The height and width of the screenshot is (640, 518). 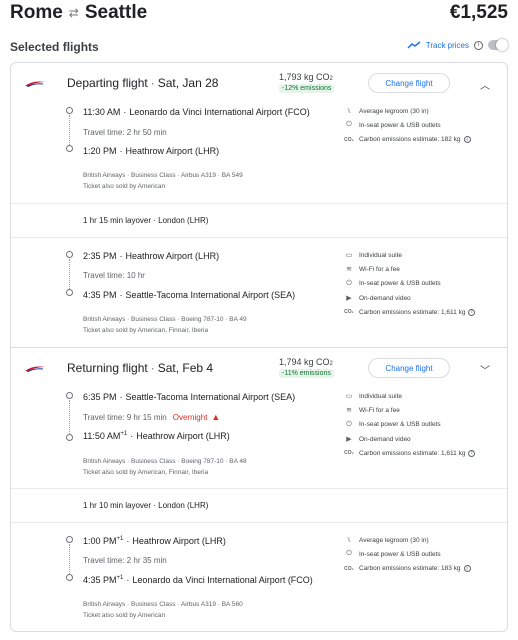 I want to click on arrival-time: 11:50 AM, so click(x=102, y=436).